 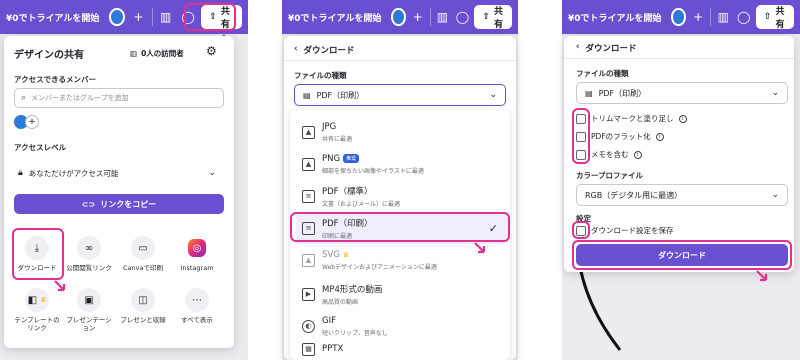 I want to click on option-print: ▭ Canvaで印刷, so click(x=143, y=254).